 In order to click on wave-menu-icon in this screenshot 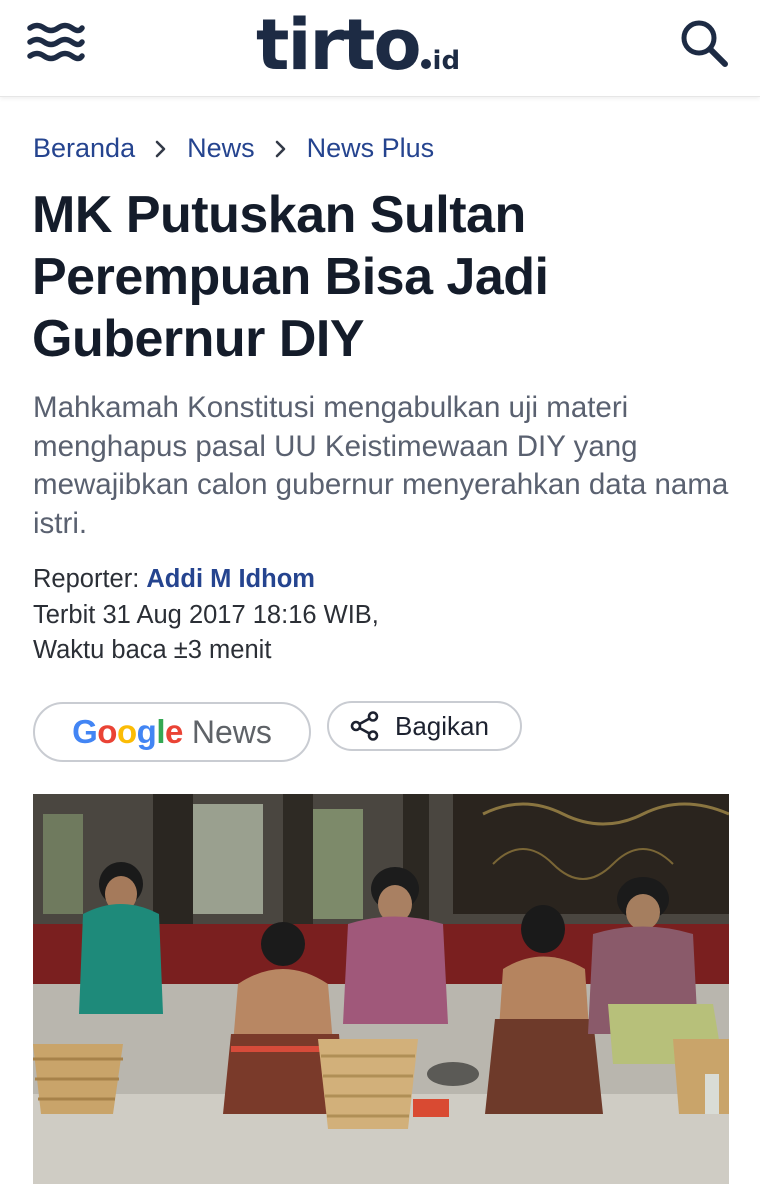, I will do `click(56, 43)`.